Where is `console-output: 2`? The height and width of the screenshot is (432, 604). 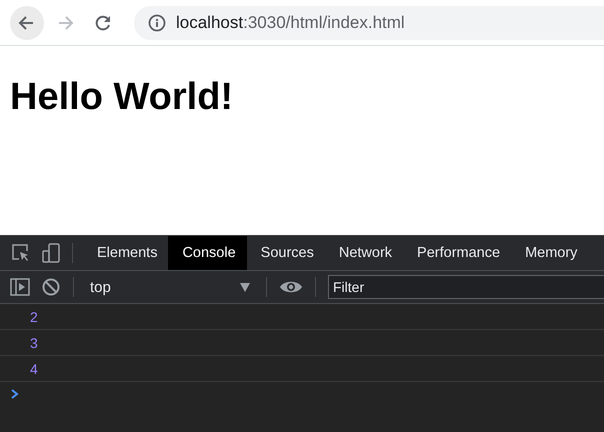
console-output: 2 is located at coordinates (34, 316).